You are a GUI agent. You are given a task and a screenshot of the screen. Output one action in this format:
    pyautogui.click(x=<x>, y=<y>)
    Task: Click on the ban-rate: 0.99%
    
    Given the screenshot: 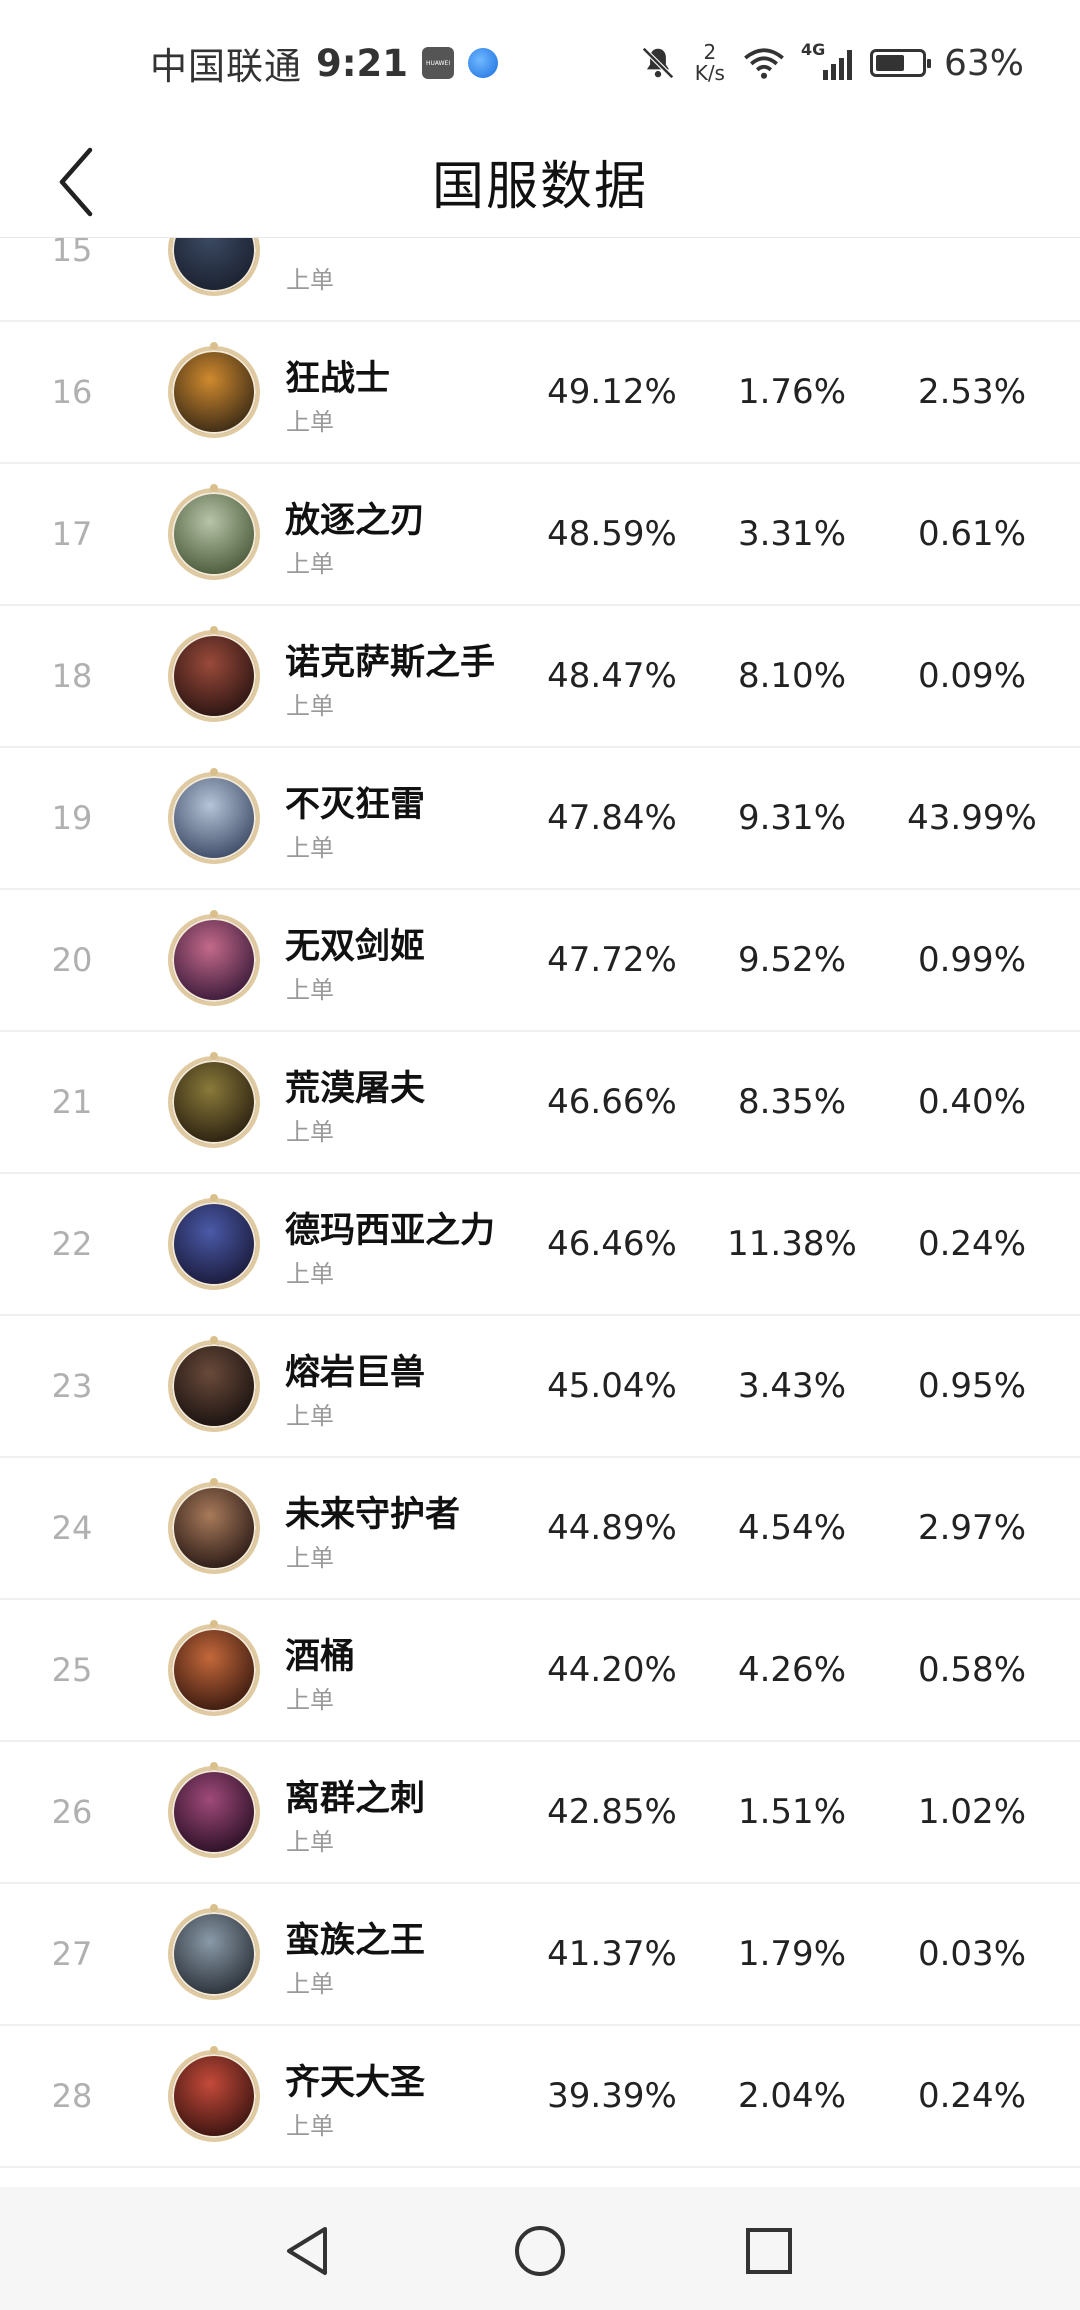 What is the action you would take?
    pyautogui.click(x=971, y=960)
    